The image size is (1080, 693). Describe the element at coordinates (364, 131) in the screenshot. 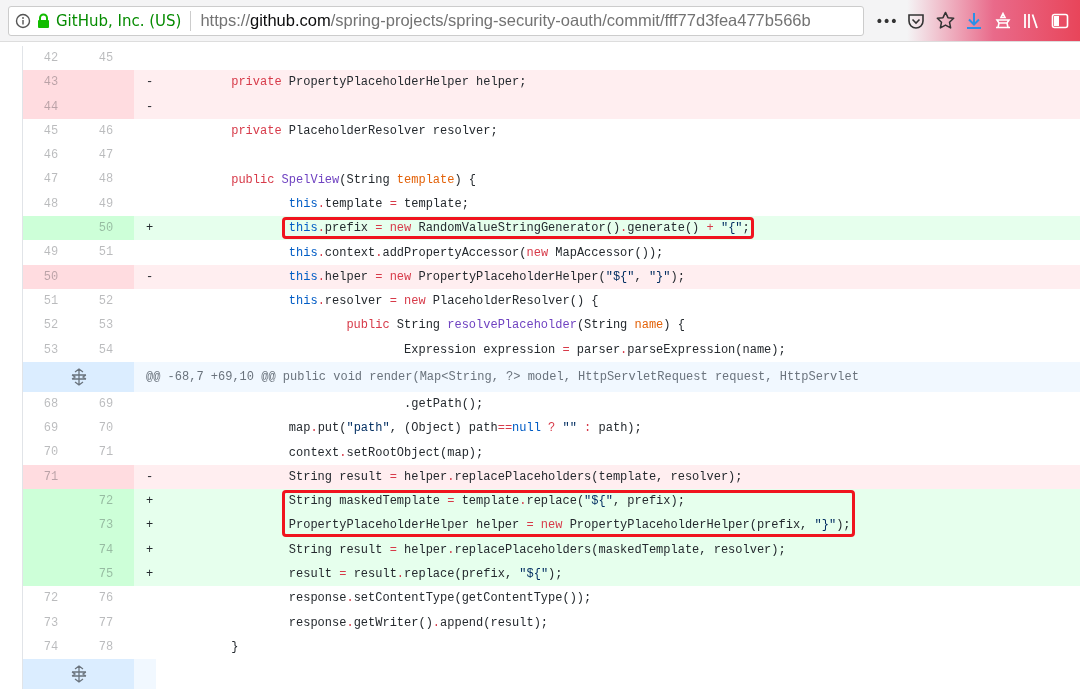

I see `code-line: private PlaceholderResolver resolver;` at that location.